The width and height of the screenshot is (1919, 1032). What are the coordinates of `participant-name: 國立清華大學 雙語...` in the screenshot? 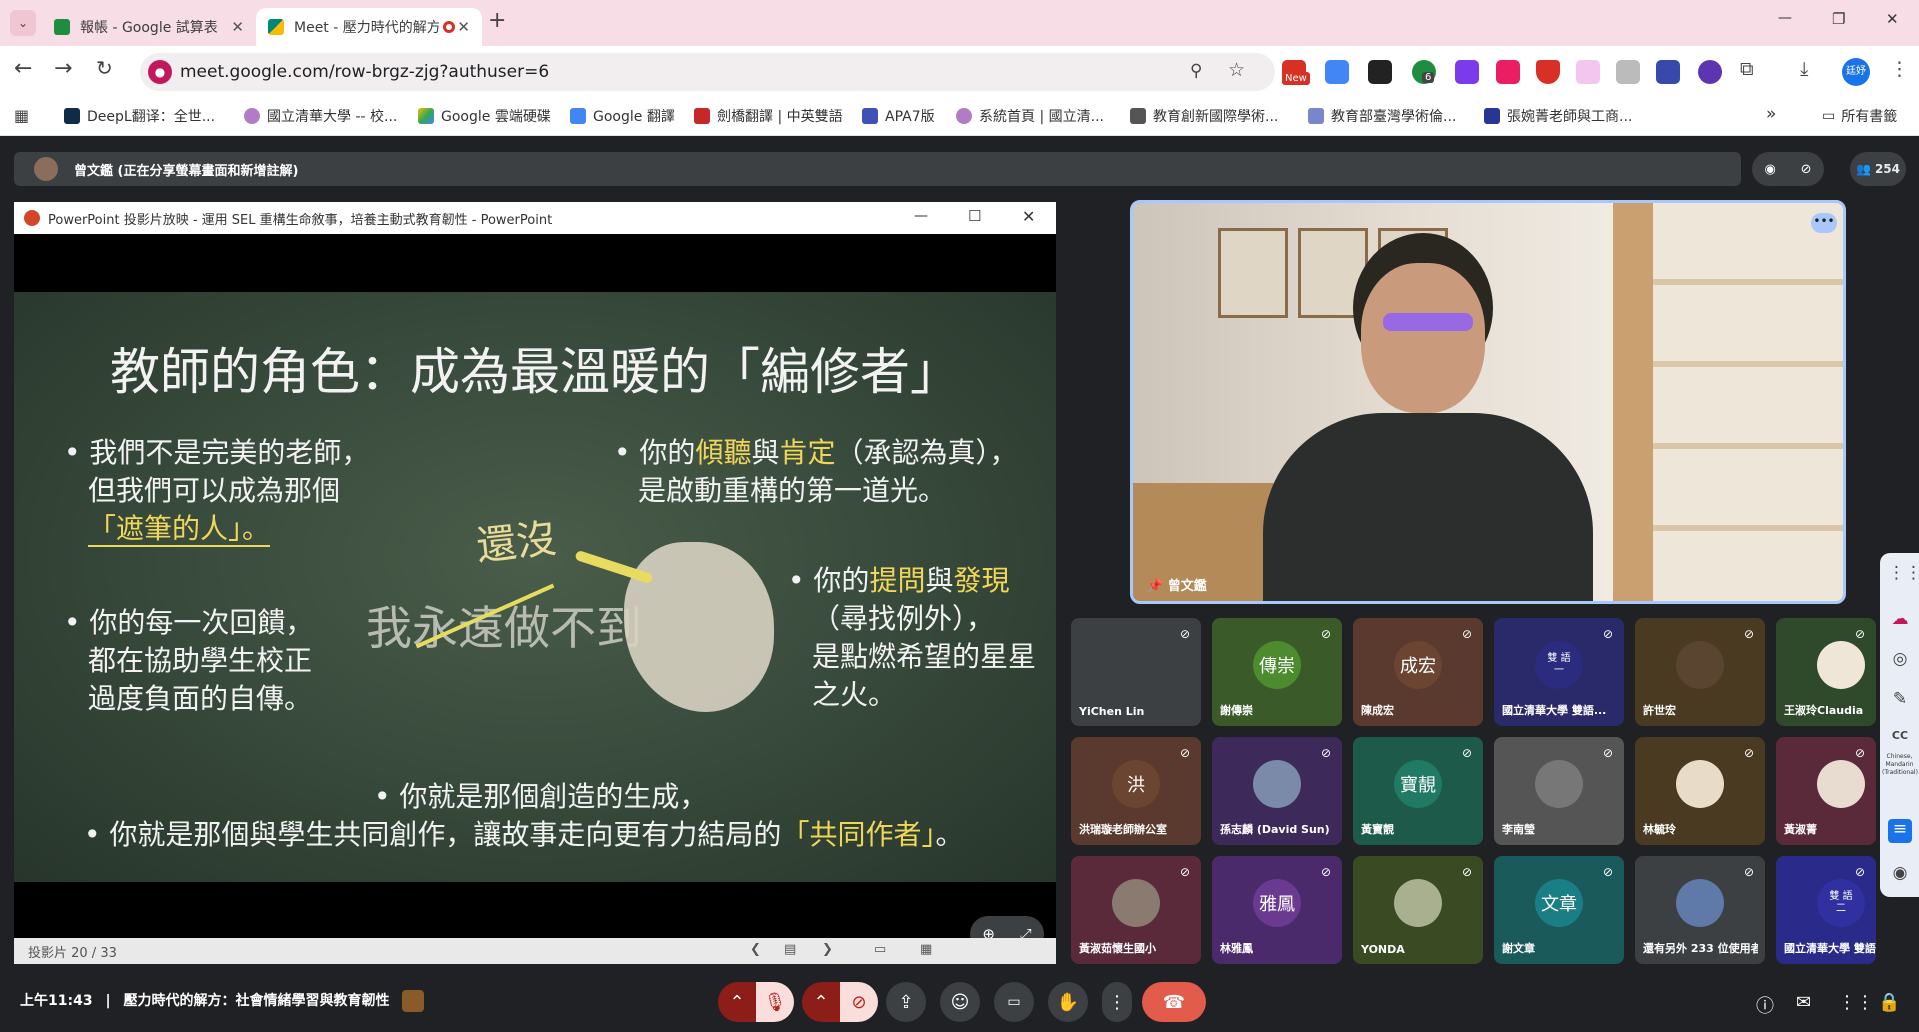 It's located at (1830, 948).